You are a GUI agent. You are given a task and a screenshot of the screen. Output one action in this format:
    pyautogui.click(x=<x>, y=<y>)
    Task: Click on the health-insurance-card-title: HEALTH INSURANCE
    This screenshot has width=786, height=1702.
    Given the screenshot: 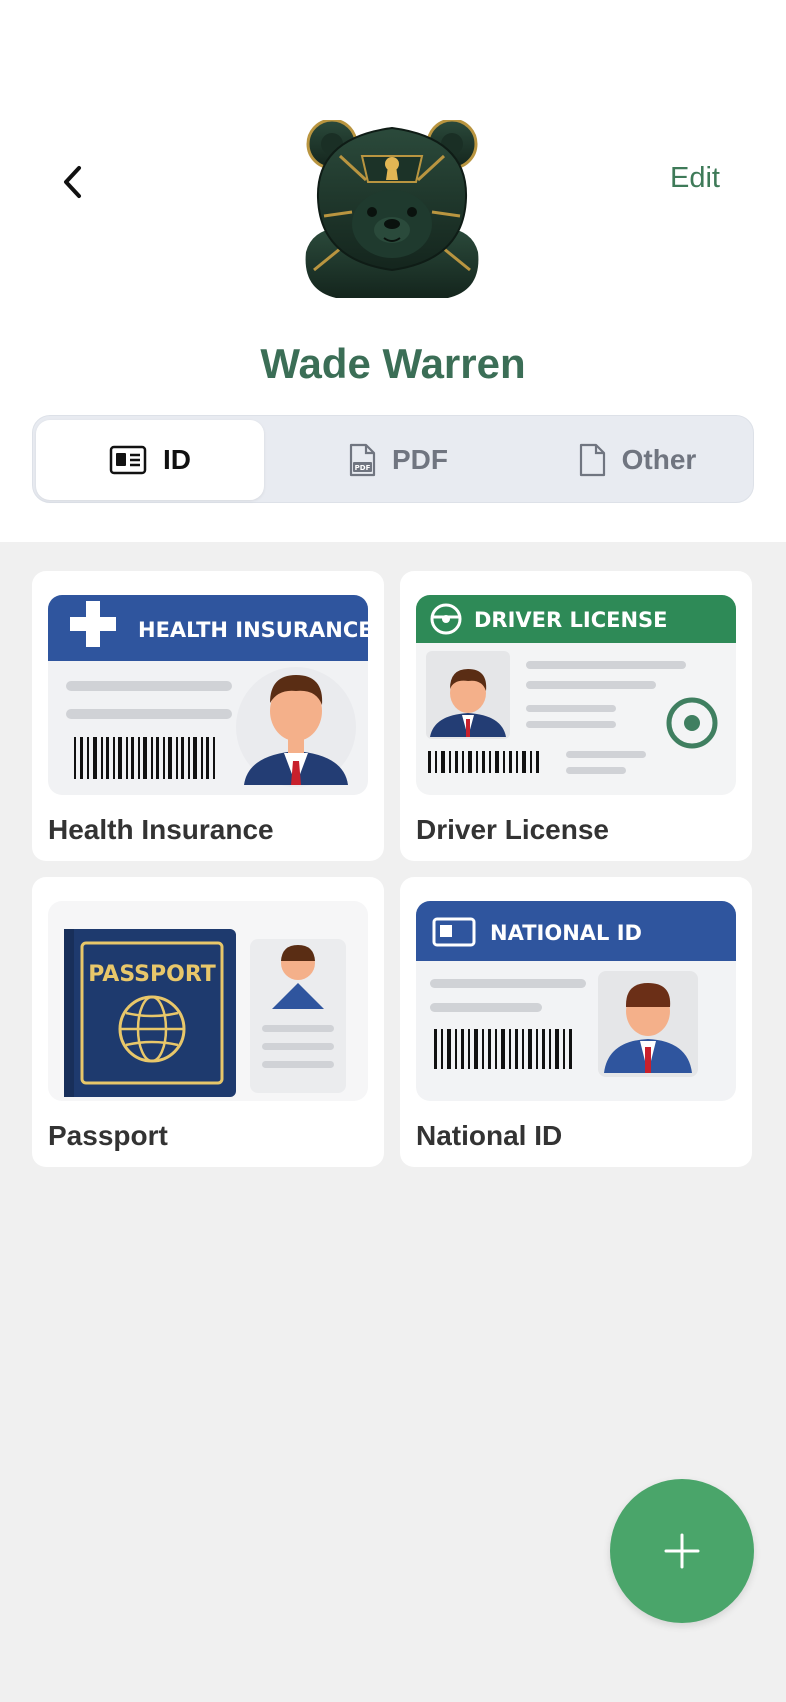 What is the action you would take?
    pyautogui.click(x=253, y=630)
    